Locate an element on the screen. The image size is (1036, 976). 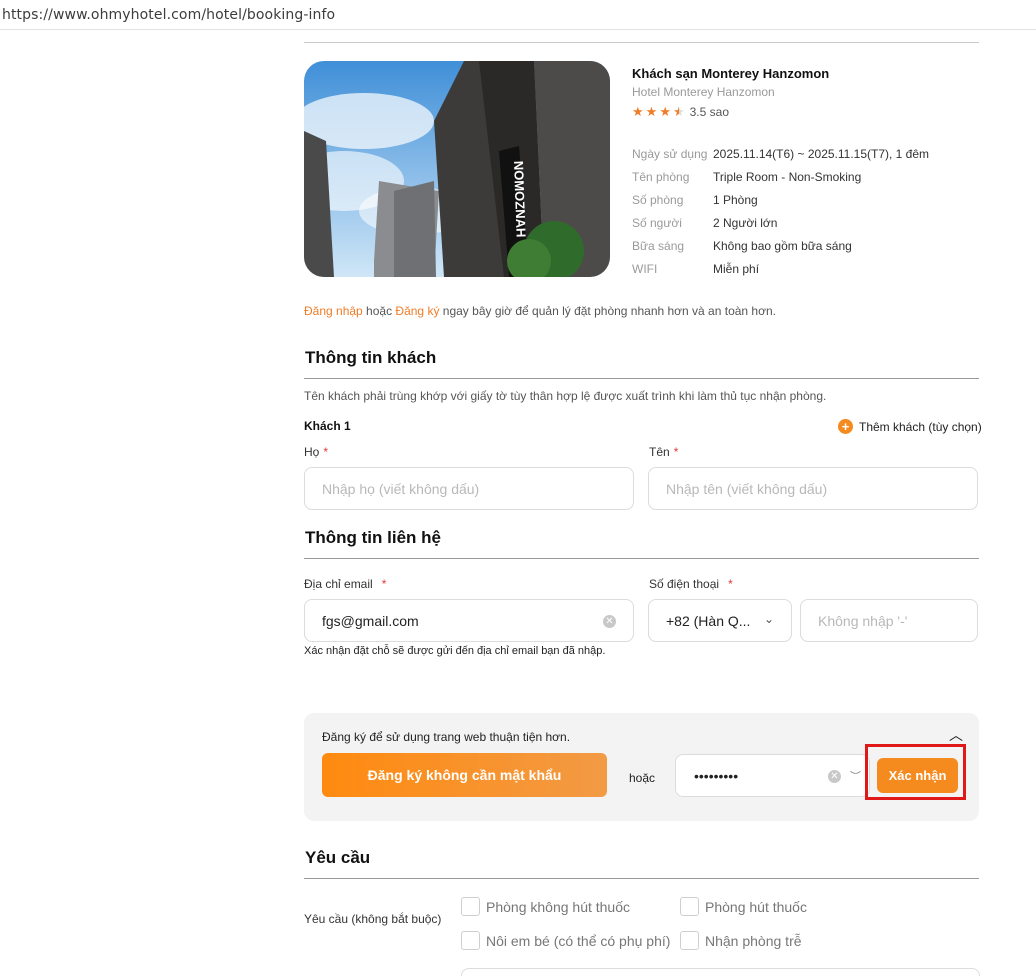
checkbox-late-checkin: Nhận phòng trễ is located at coordinates (741, 940).